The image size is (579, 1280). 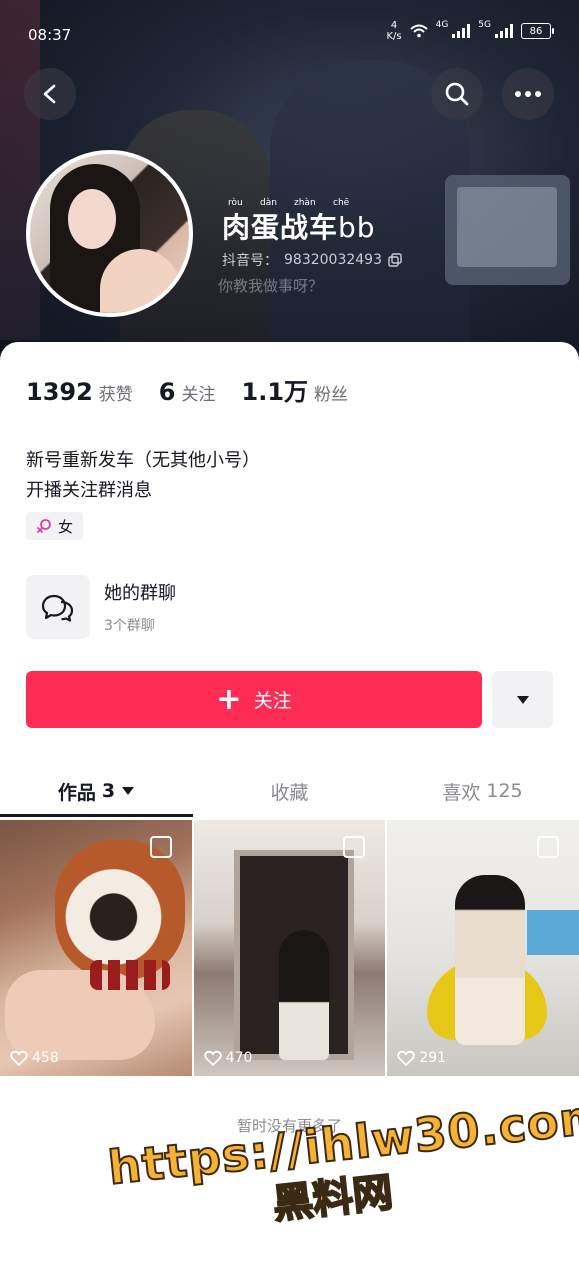 I want to click on stat-likes: 1392 获赞, so click(x=79, y=392).